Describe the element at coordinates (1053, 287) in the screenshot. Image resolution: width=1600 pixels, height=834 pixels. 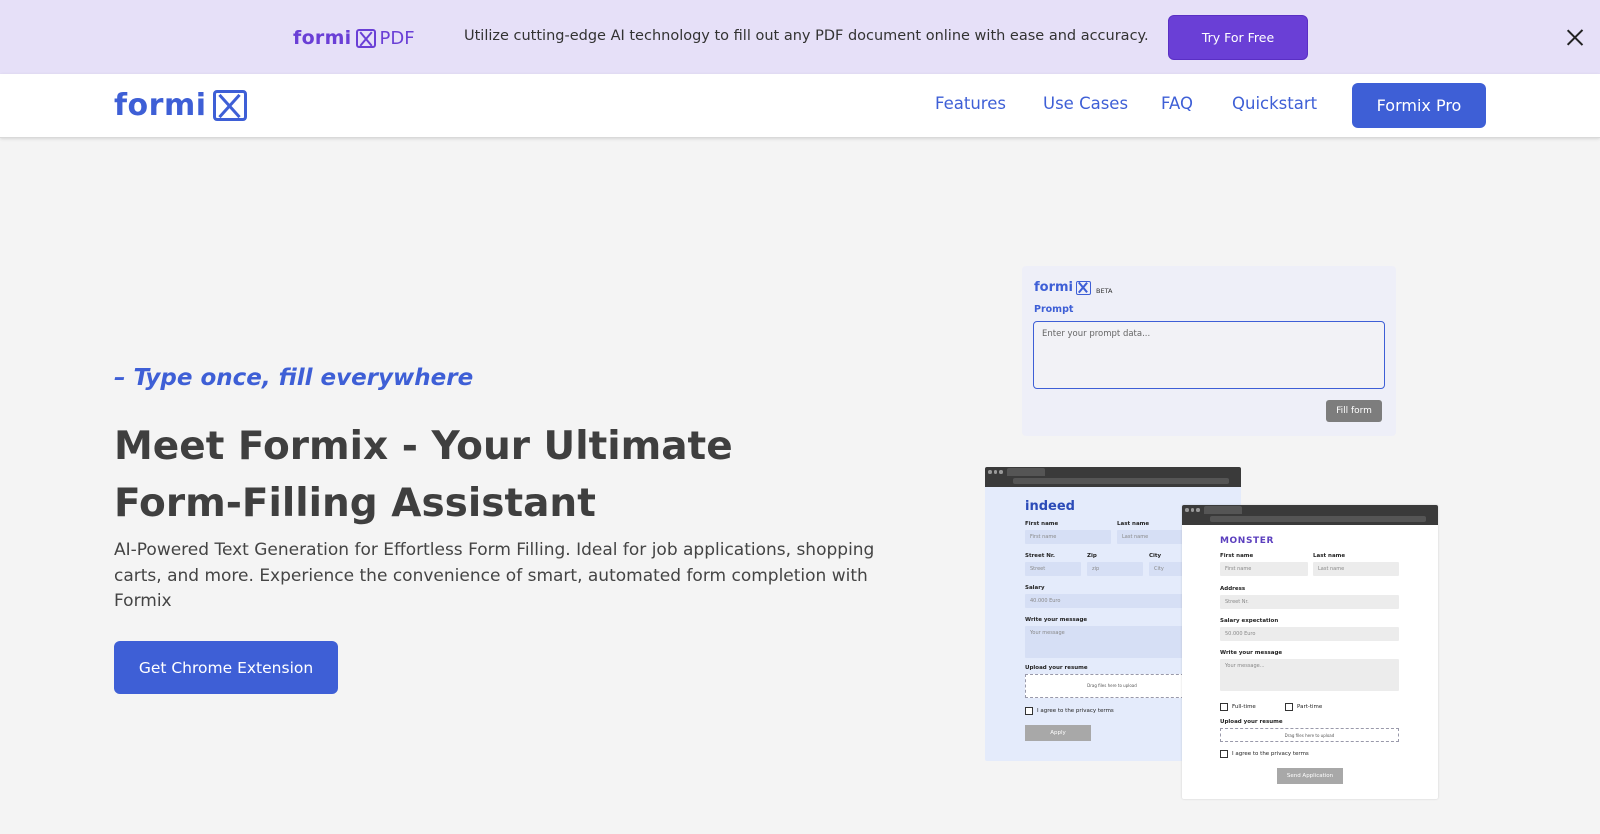
I see `panel-logo-word: formi` at that location.